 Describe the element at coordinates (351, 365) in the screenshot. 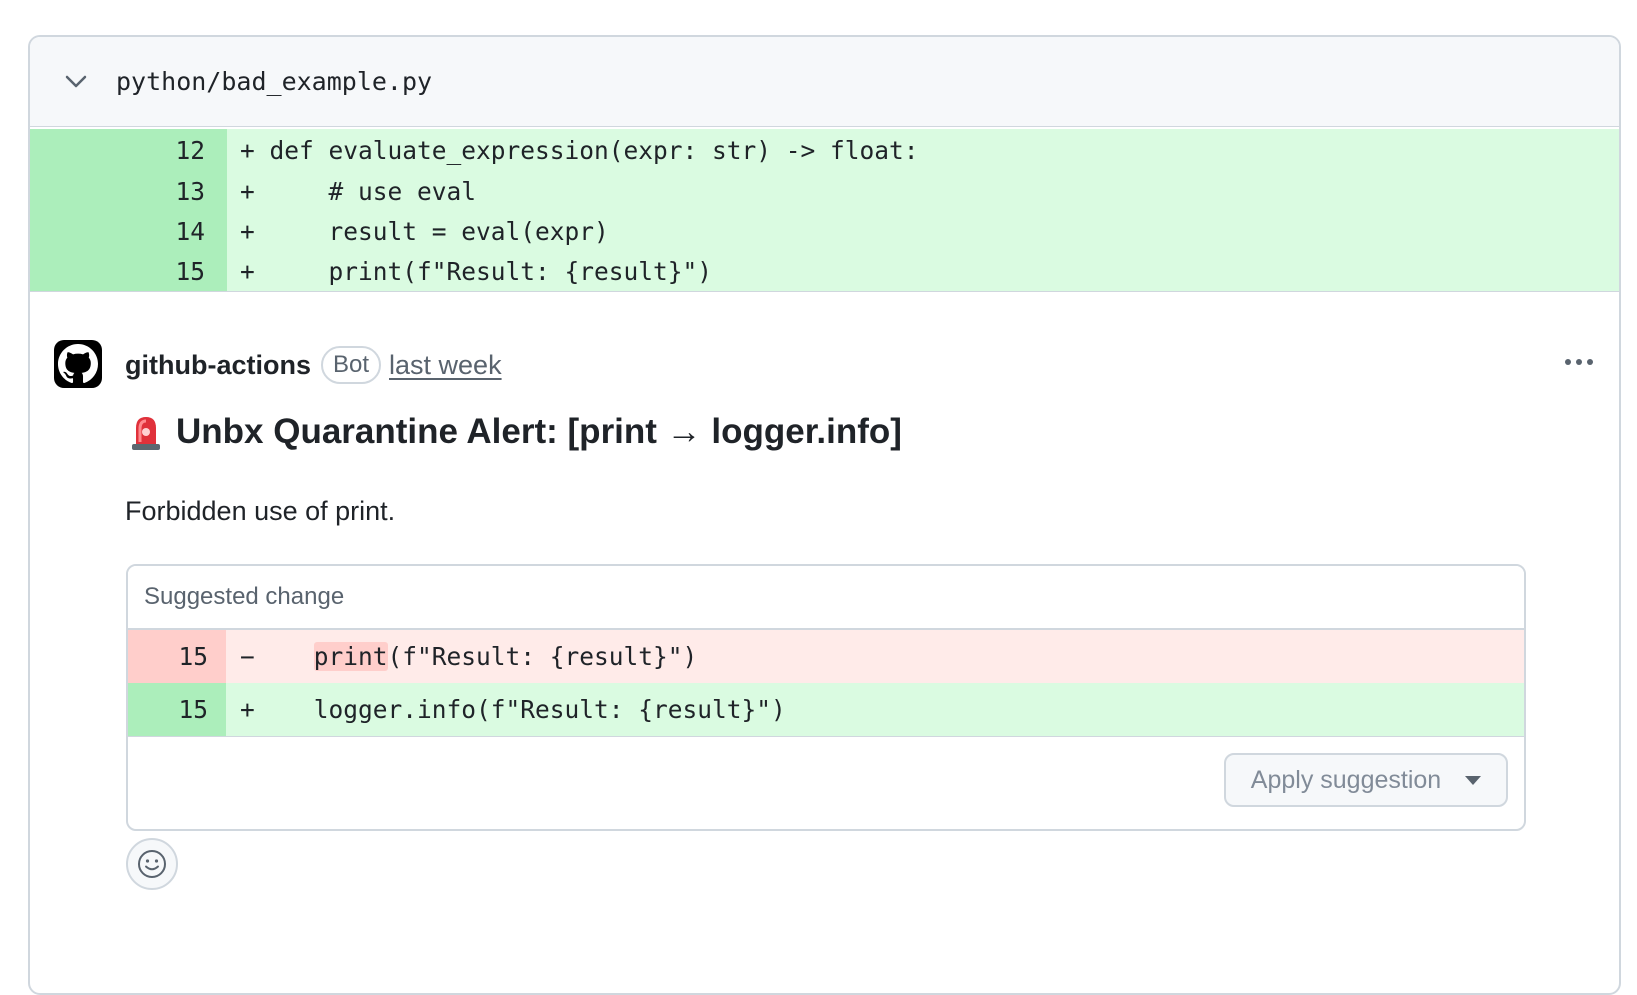

I see `bot-badge: Bot` at that location.